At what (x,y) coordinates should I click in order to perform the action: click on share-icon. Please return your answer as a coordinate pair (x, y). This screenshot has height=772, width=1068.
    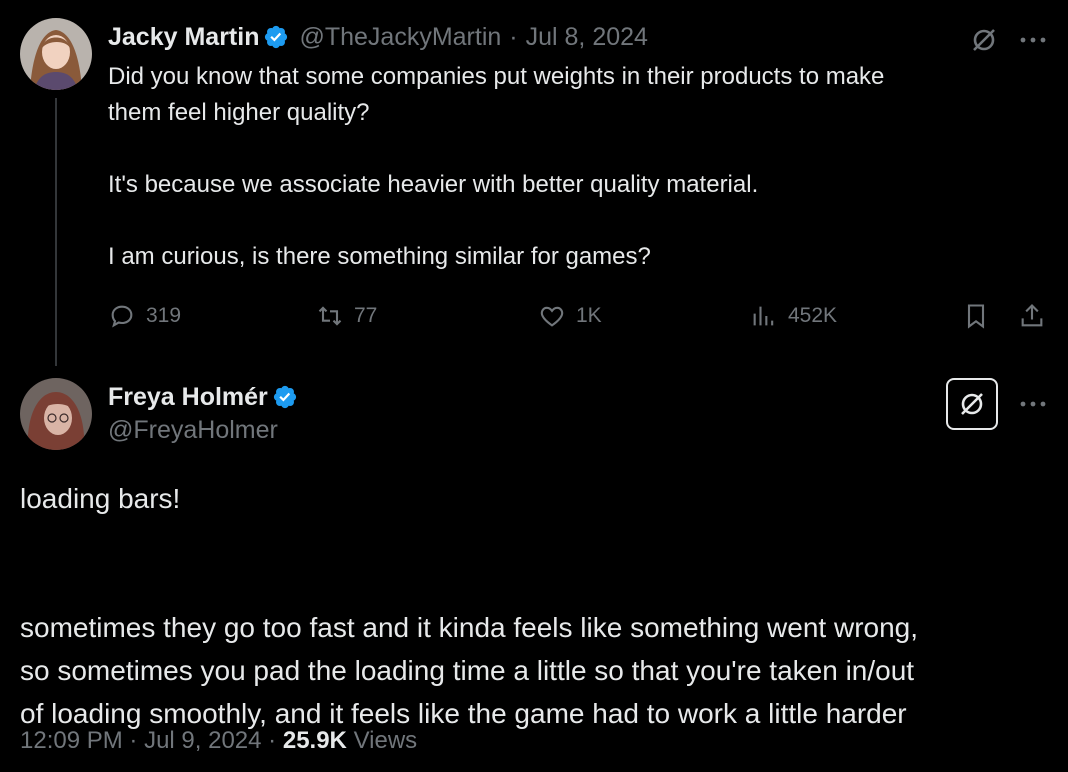
    Looking at the image, I should click on (1032, 315).